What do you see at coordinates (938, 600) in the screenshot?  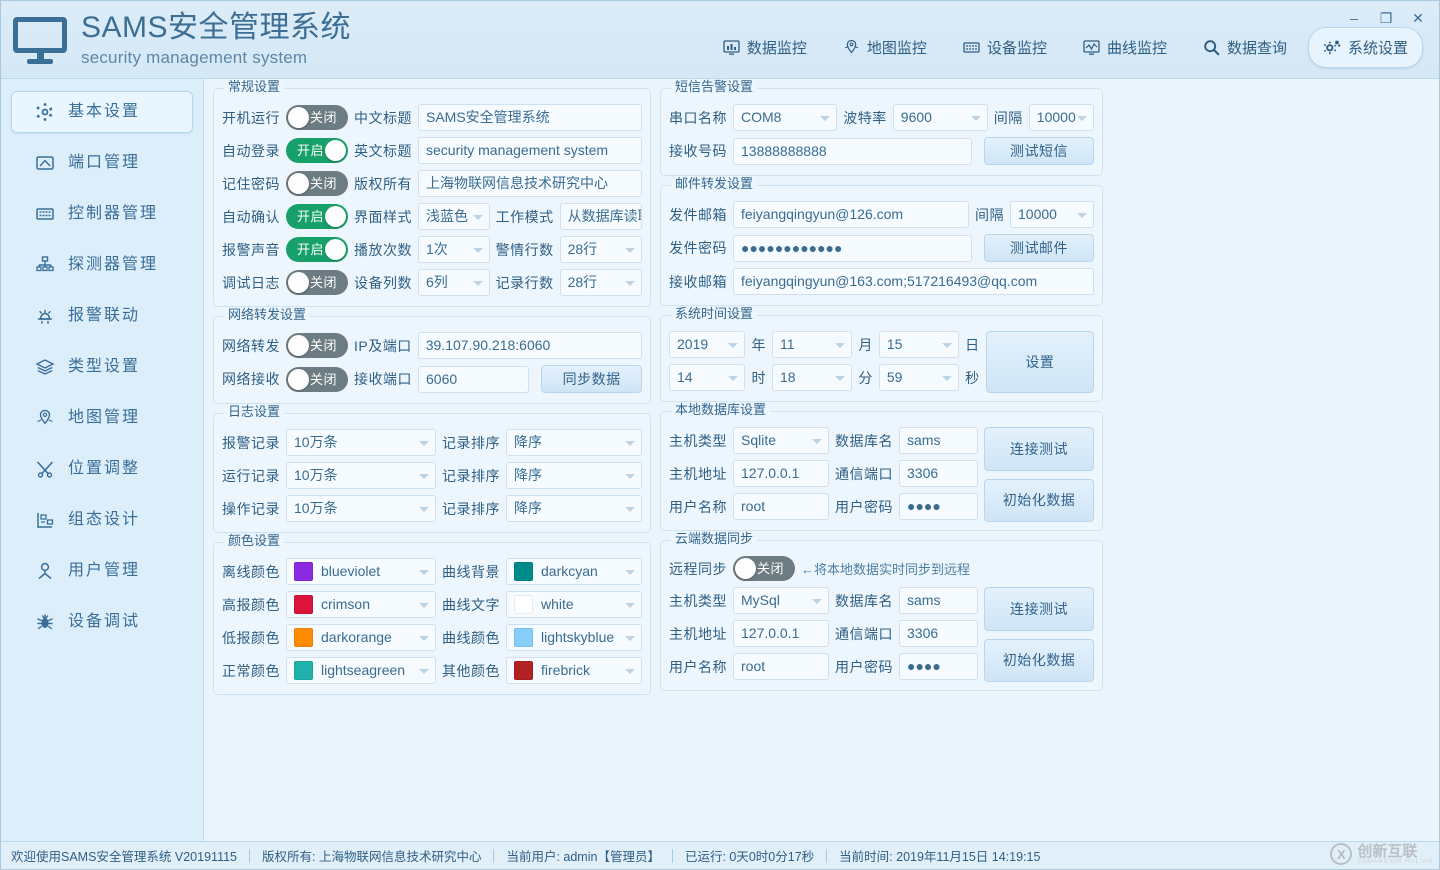 I see `clouddb-name-input: sams` at bounding box center [938, 600].